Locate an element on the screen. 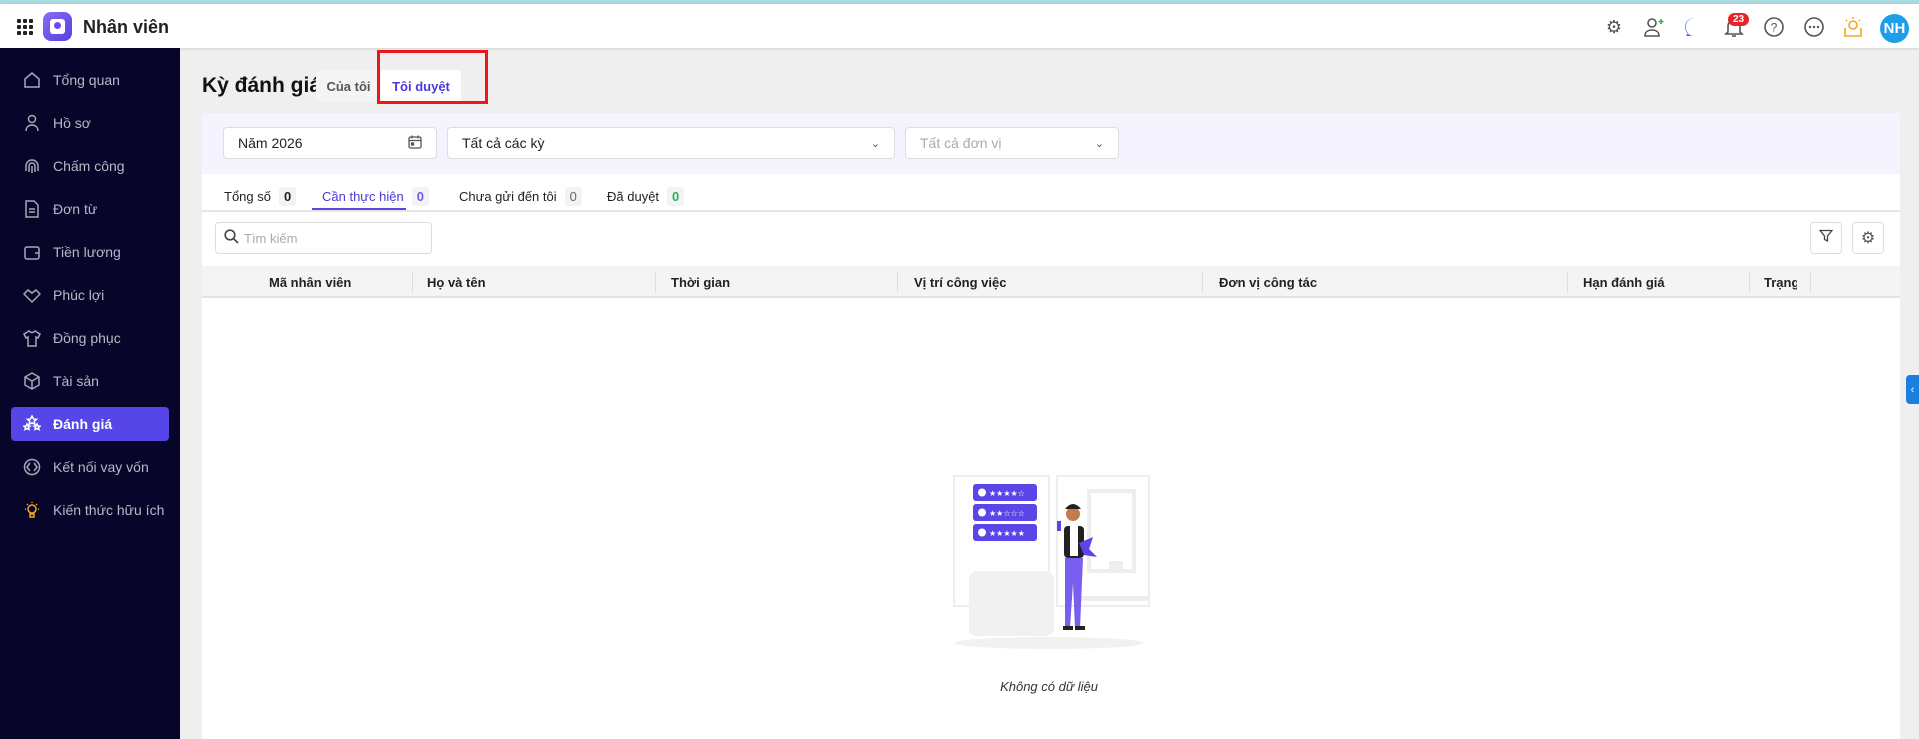 This screenshot has height=739, width=1919. unit-placeholder: Tất cả đơn vị is located at coordinates (961, 143).